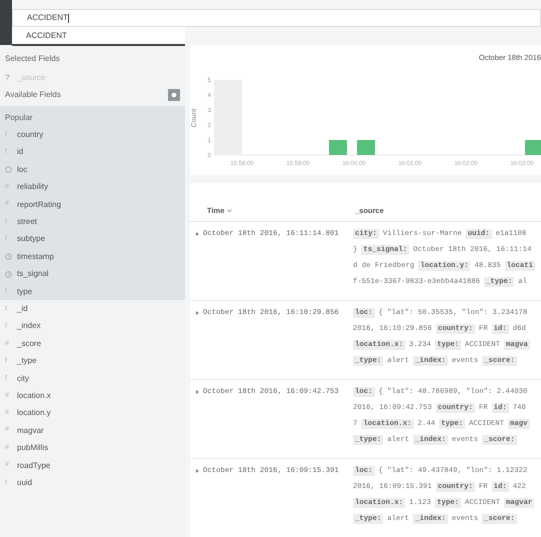 This screenshot has height=537, width=541. I want to click on section-title: Available Fields, so click(33, 95).